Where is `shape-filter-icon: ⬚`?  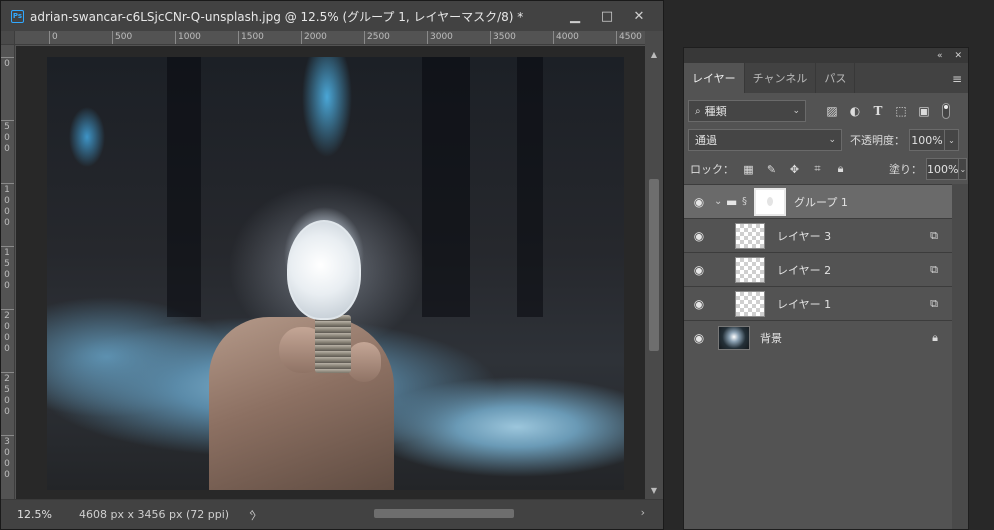
shape-filter-icon: ⬚ is located at coordinates (901, 111).